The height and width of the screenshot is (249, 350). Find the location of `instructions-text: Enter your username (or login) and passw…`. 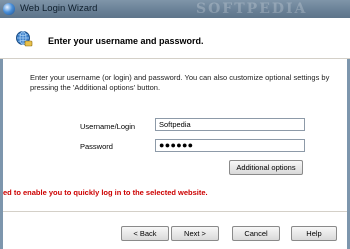

instructions-text: Enter your username (or login) and passw… is located at coordinates (180, 82).